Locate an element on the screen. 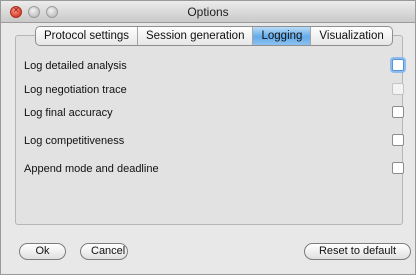 The width and height of the screenshot is (416, 275). option-row-append-mode-and-deadline: Append mode and deadline is located at coordinates (215, 170).